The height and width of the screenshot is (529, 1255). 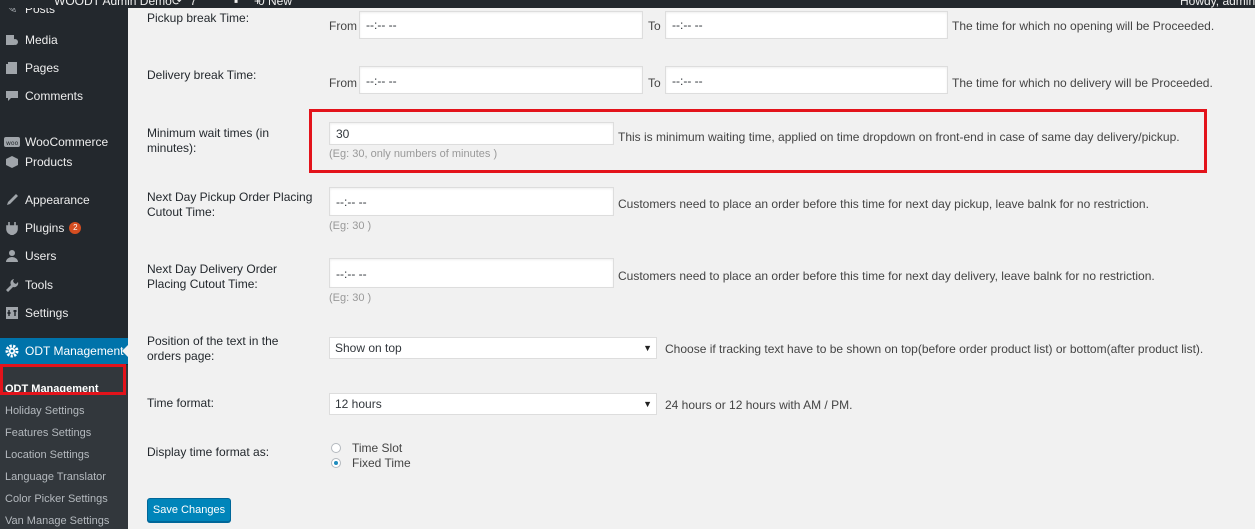 What do you see at coordinates (180, 403) in the screenshot?
I see `time-format-label: Time format:` at bounding box center [180, 403].